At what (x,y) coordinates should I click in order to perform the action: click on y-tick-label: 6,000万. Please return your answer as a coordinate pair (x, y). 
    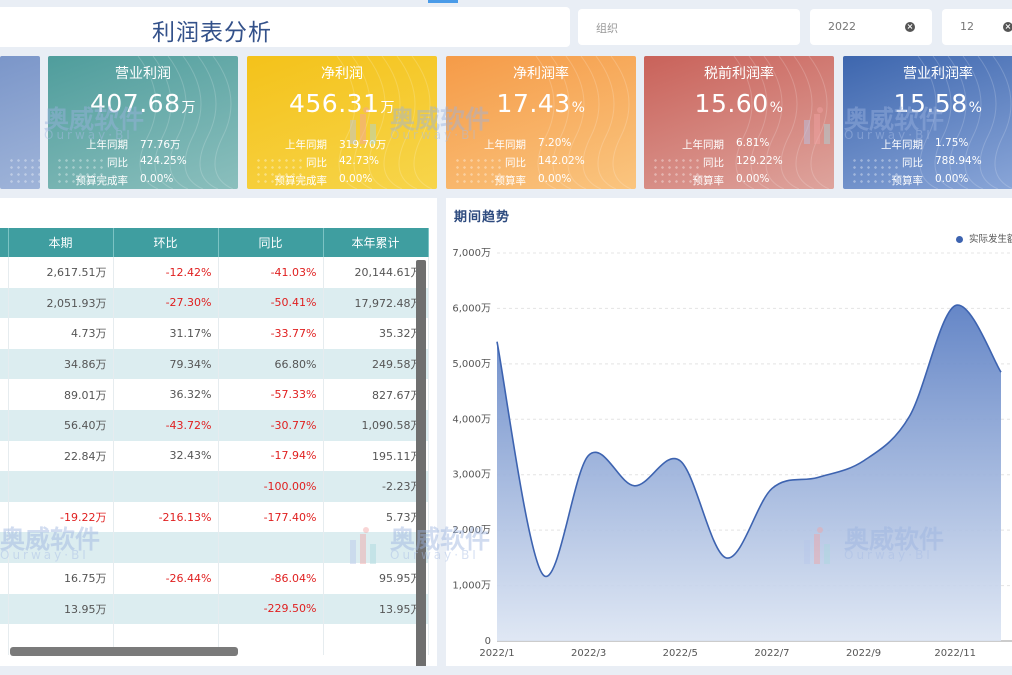
    Looking at the image, I should click on (471, 308).